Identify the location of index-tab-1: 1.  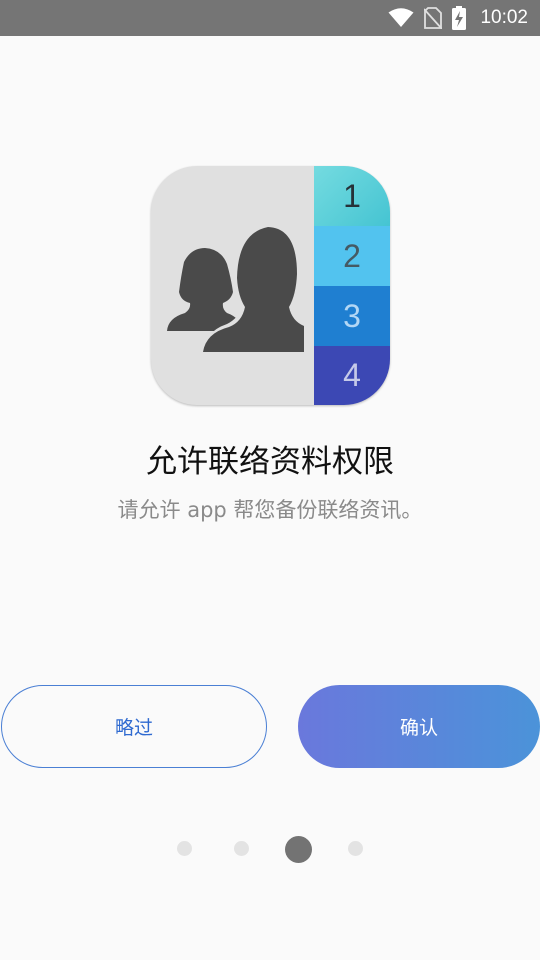
(352, 196).